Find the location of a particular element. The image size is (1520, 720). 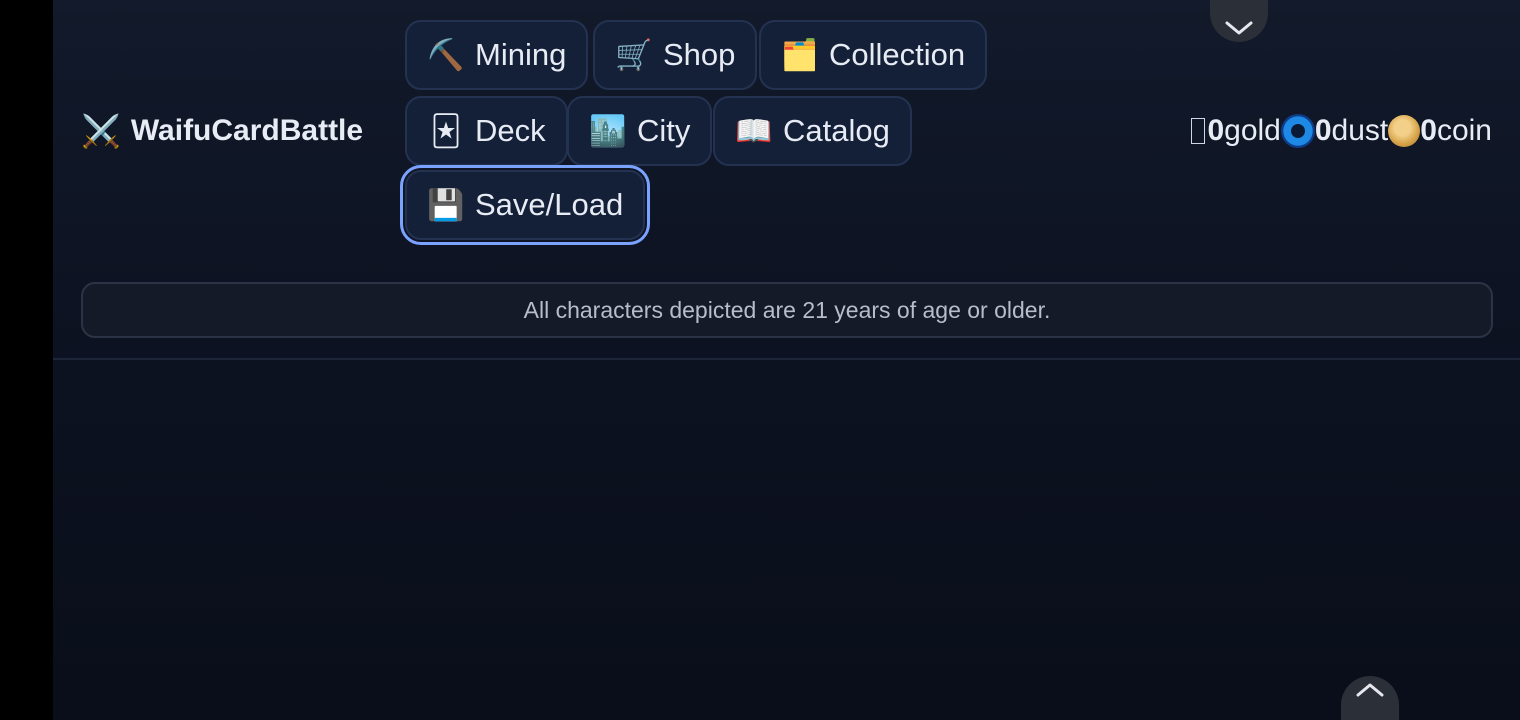

dust-icon is located at coordinates (1297, 131).